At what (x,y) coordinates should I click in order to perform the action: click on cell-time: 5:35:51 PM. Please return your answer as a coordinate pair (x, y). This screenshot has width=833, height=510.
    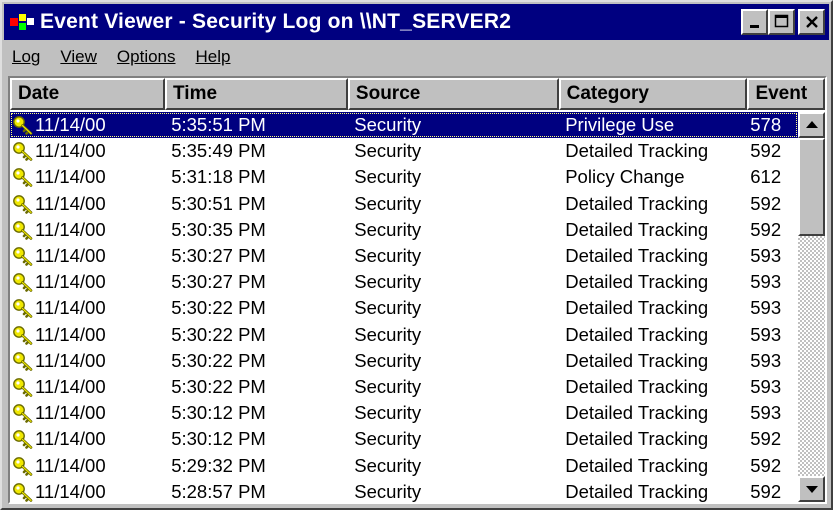
    Looking at the image, I should click on (218, 125).